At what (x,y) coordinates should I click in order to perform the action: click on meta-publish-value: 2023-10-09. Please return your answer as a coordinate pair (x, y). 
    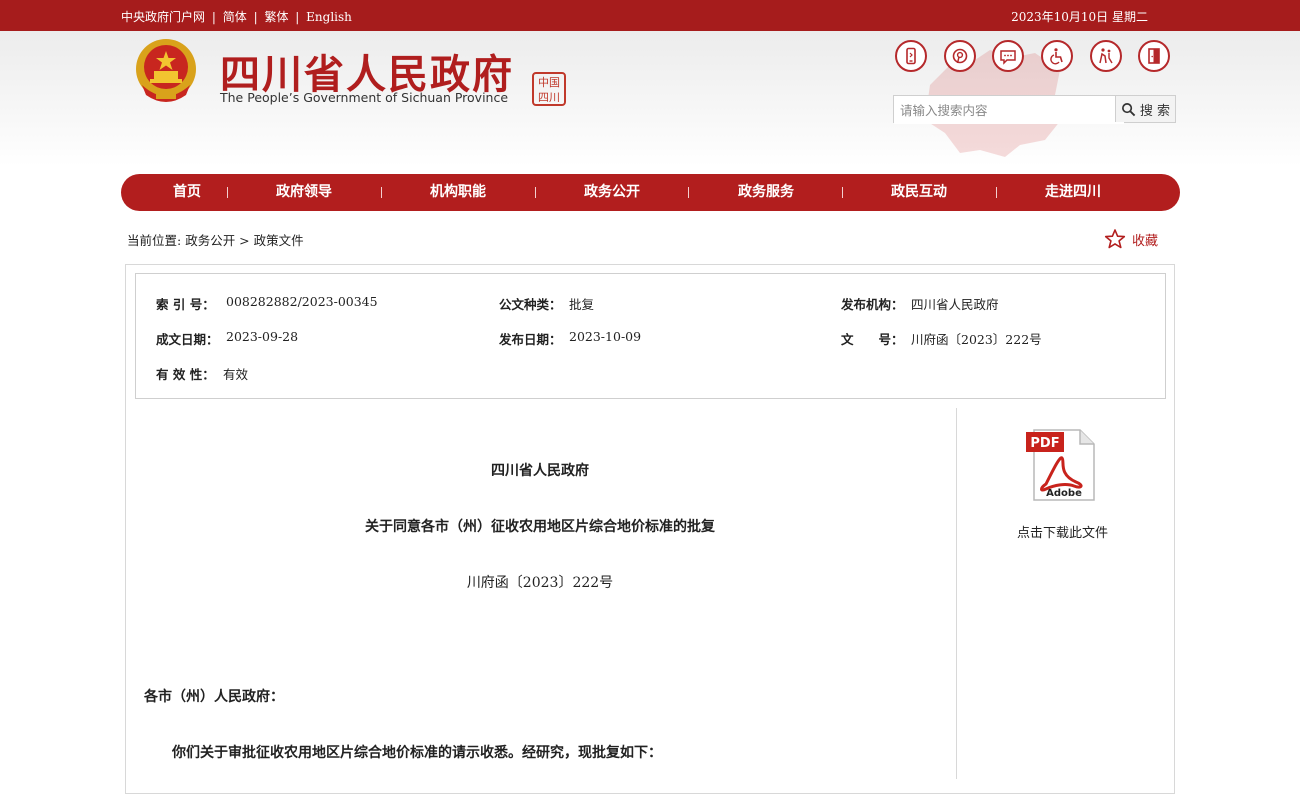
    Looking at the image, I should click on (605, 336).